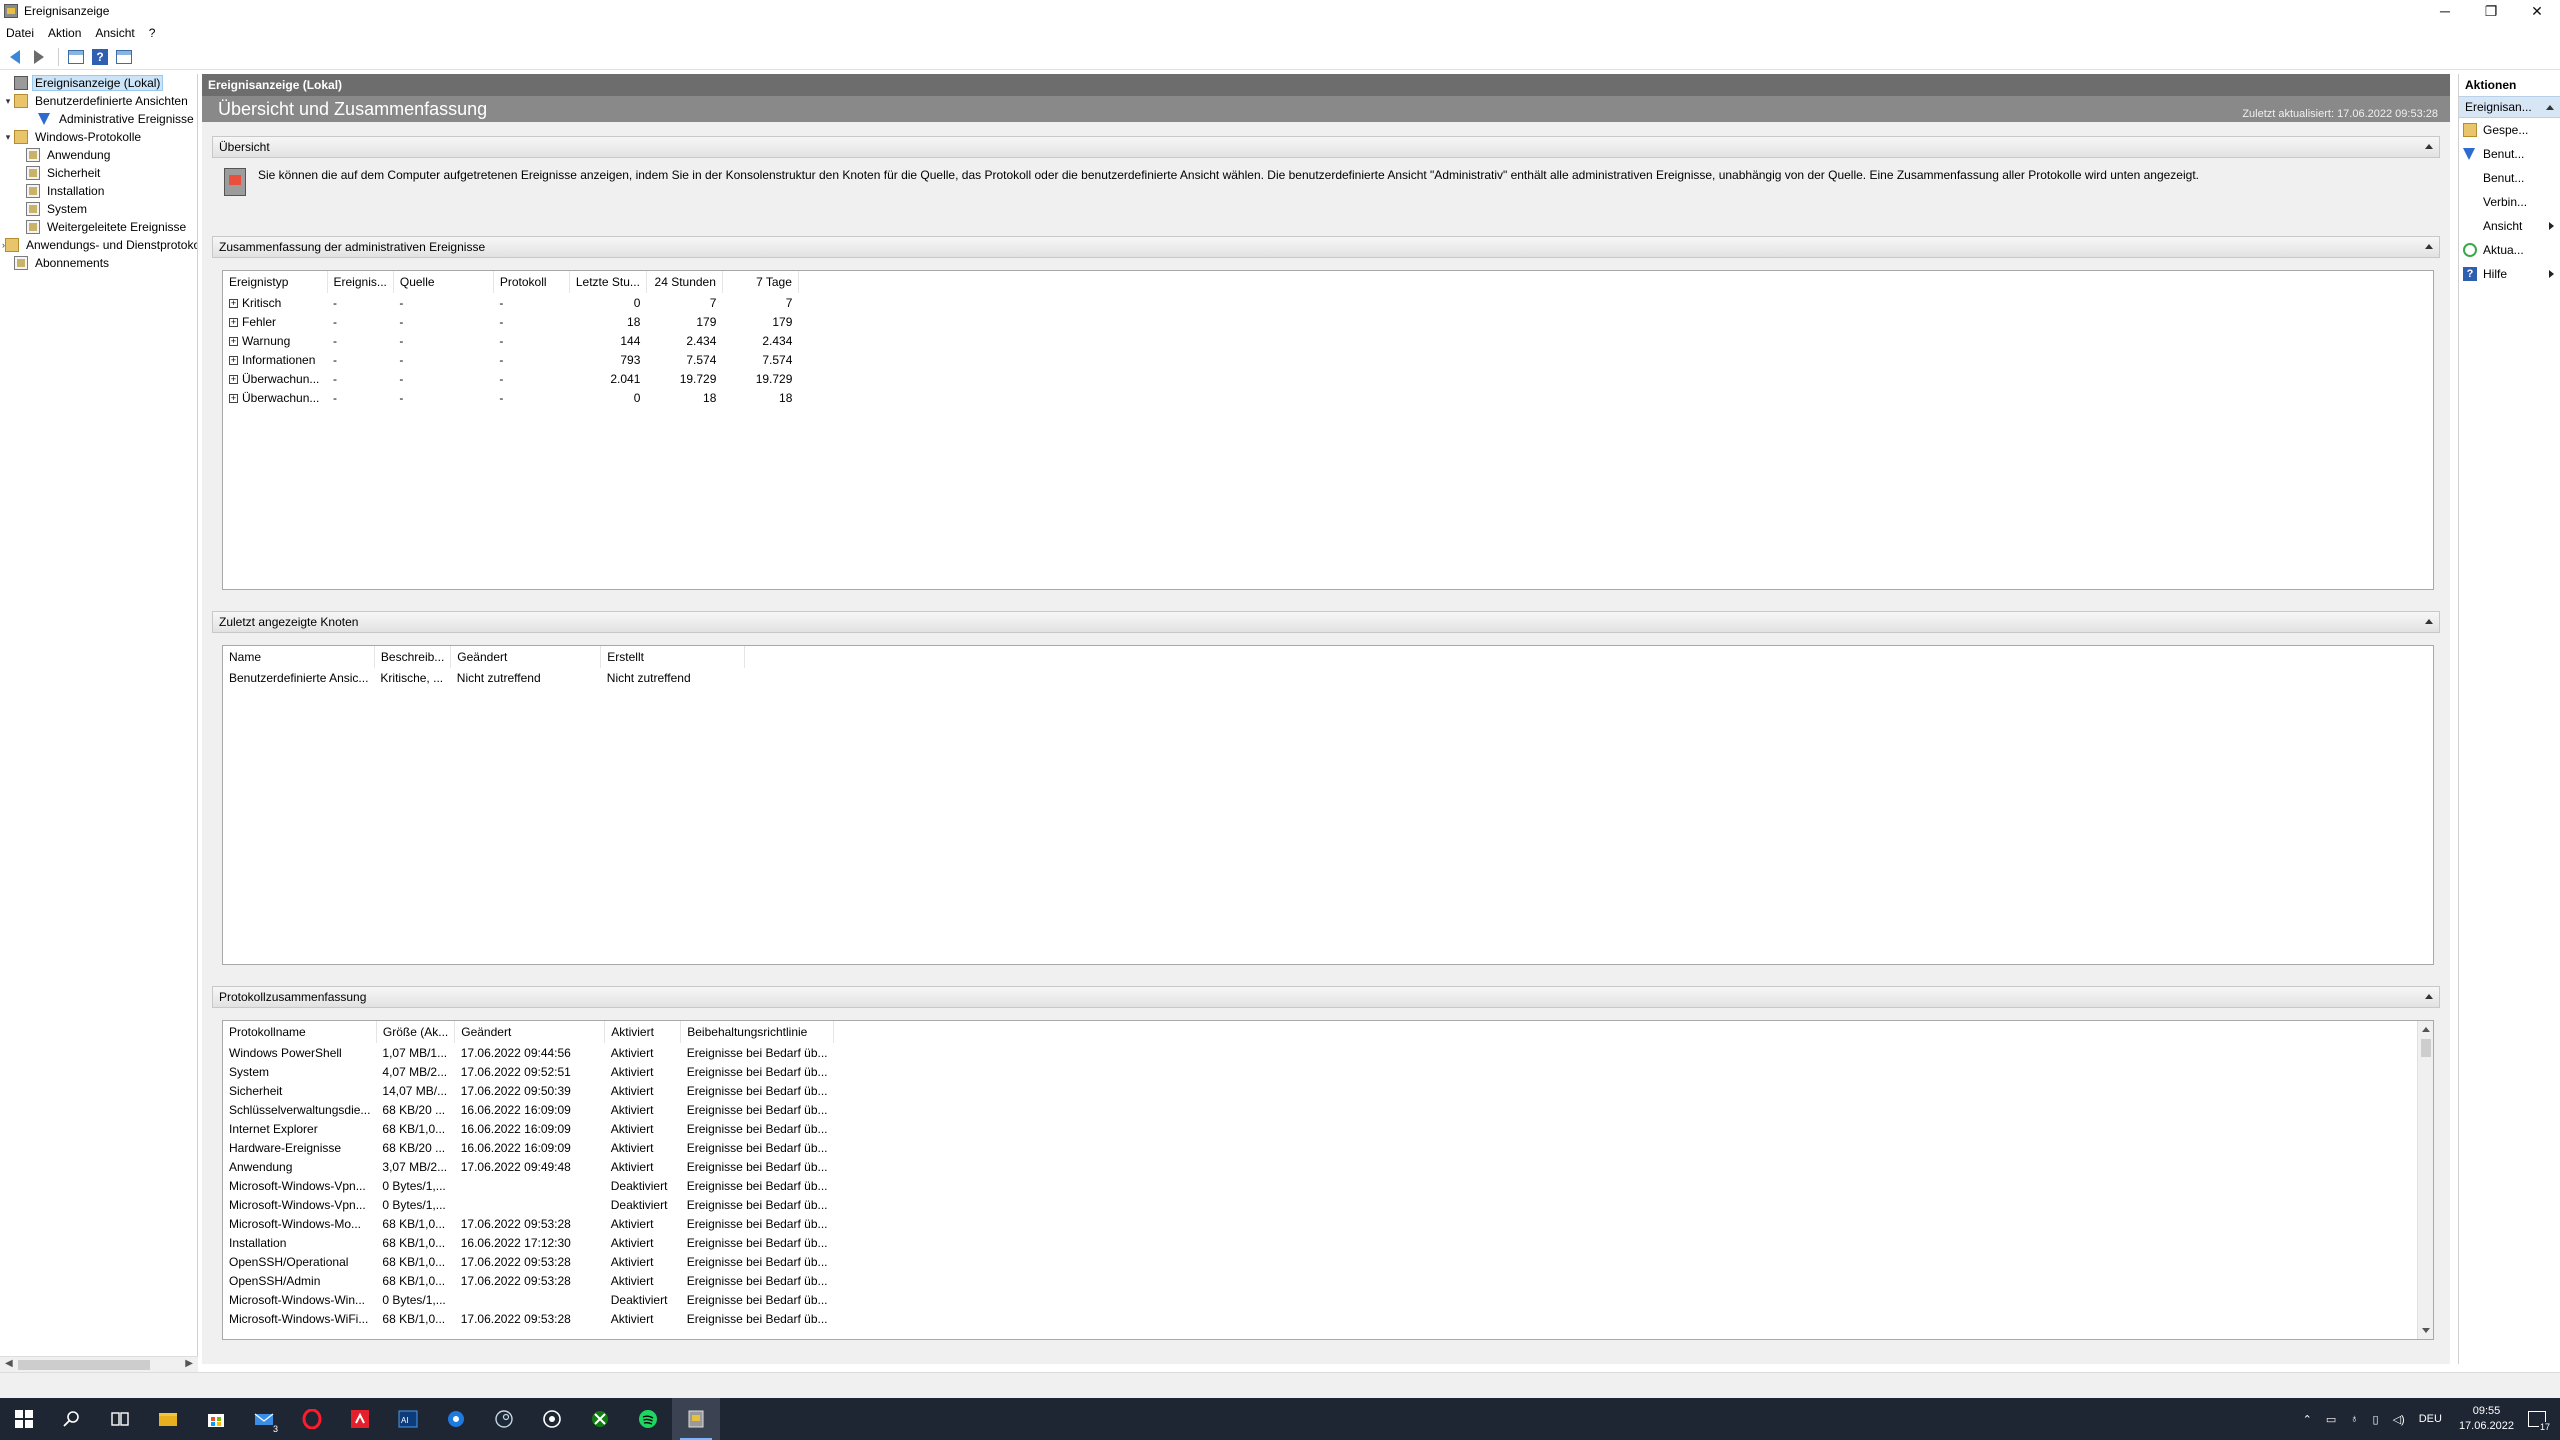 The width and height of the screenshot is (2560, 1440). Describe the element at coordinates (2425, 1180) in the screenshot. I see `log-vertical-scrollbar` at that location.